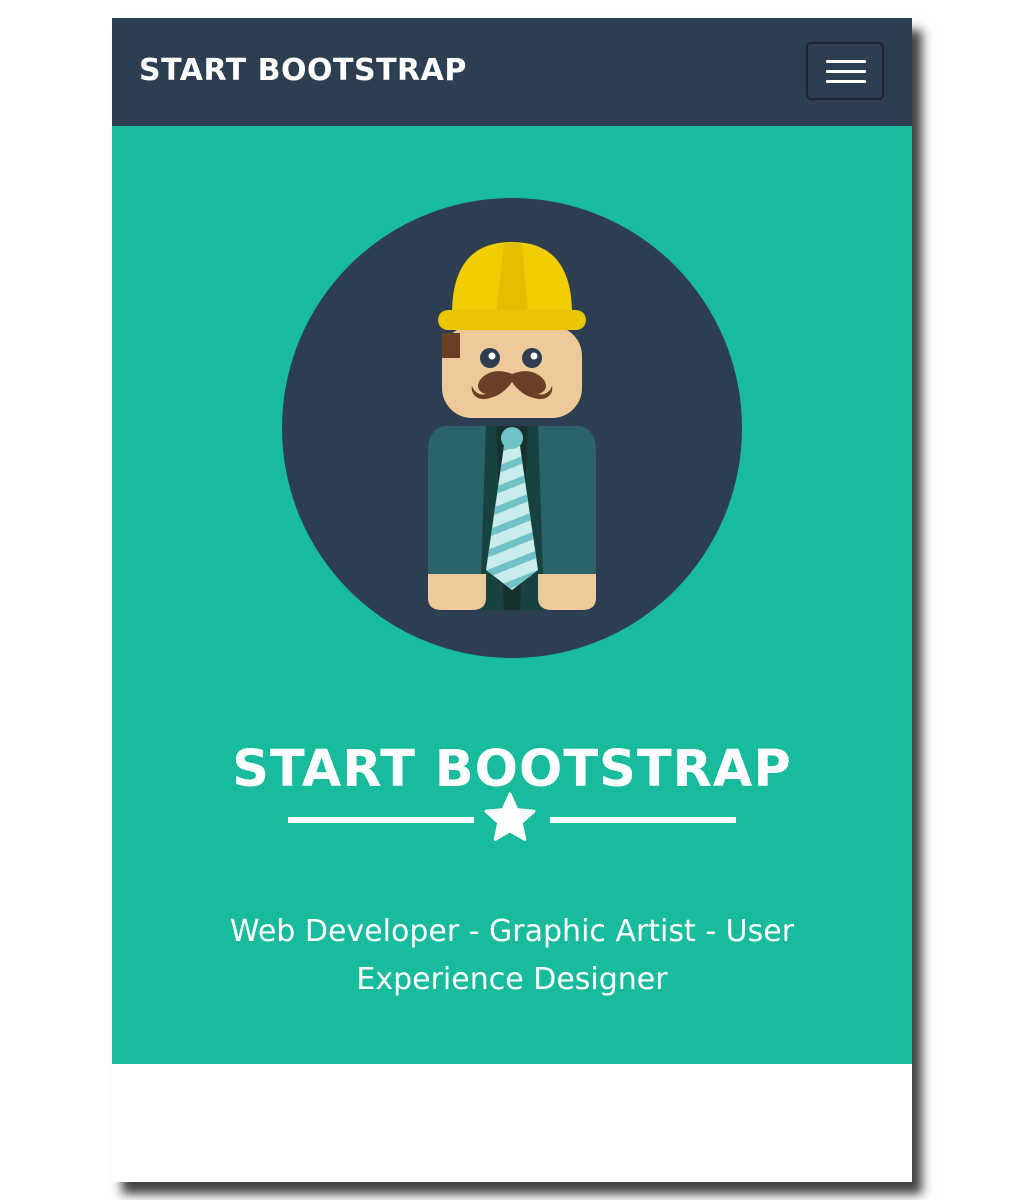  I want to click on star-icon, so click(510, 816).